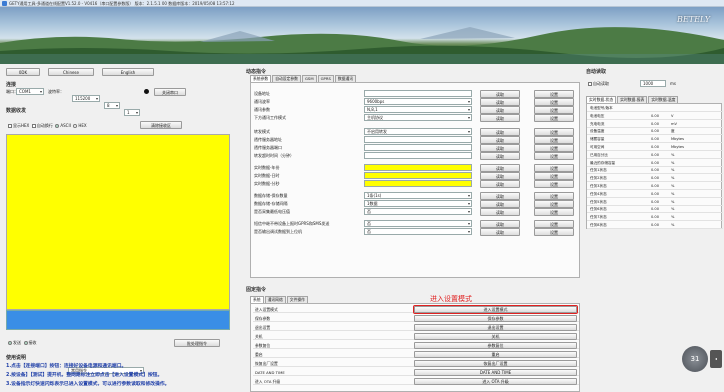  What do you see at coordinates (268, 147) in the screenshot?
I see `param-label: 透传服务器端口` at bounding box center [268, 147].